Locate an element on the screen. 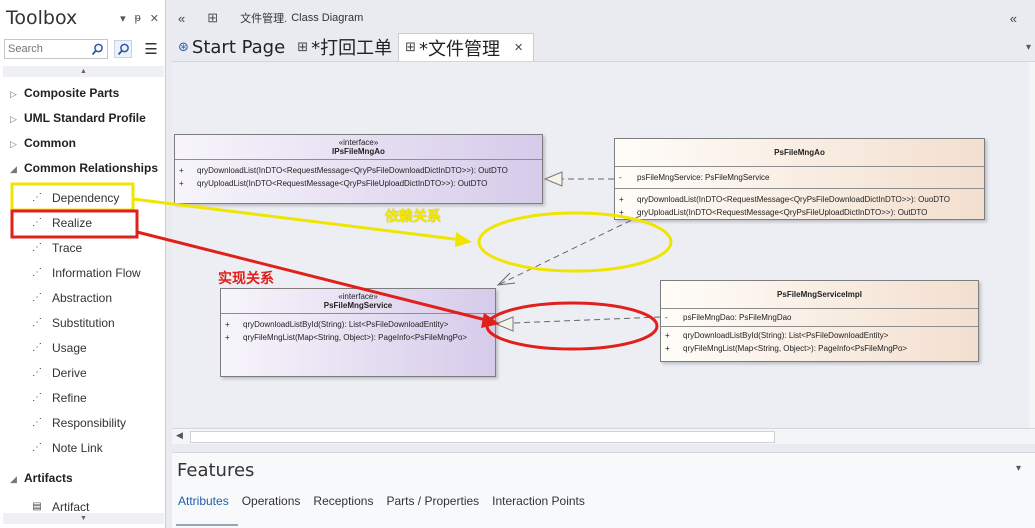  attribute-row: - psFileMngService: PsFileMngService is located at coordinates (799, 177).